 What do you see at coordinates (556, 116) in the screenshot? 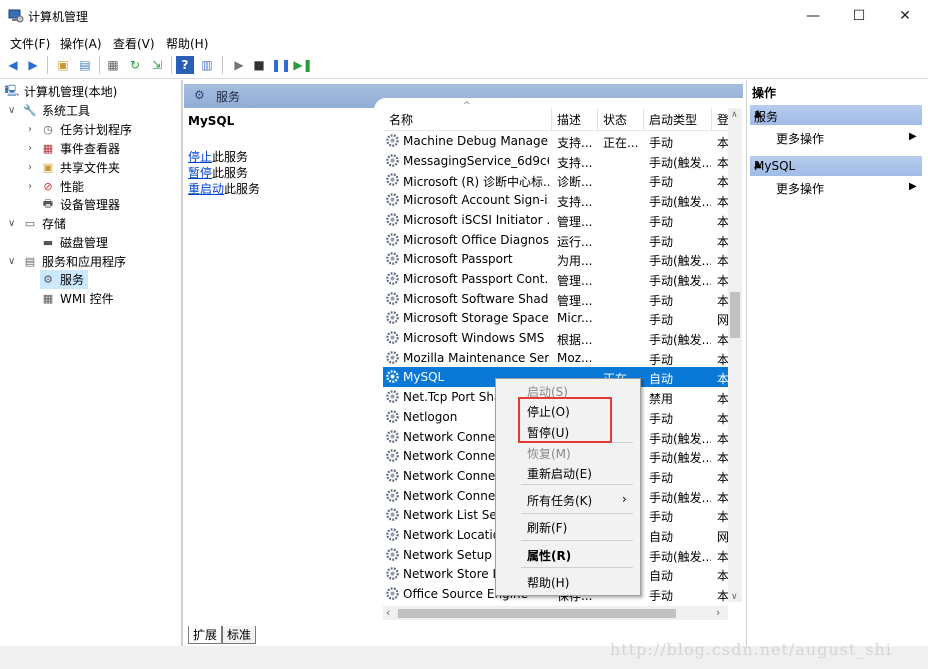
I see `service-list-header: 名称 ^ 描述 状态 启动类型 登` at bounding box center [556, 116].